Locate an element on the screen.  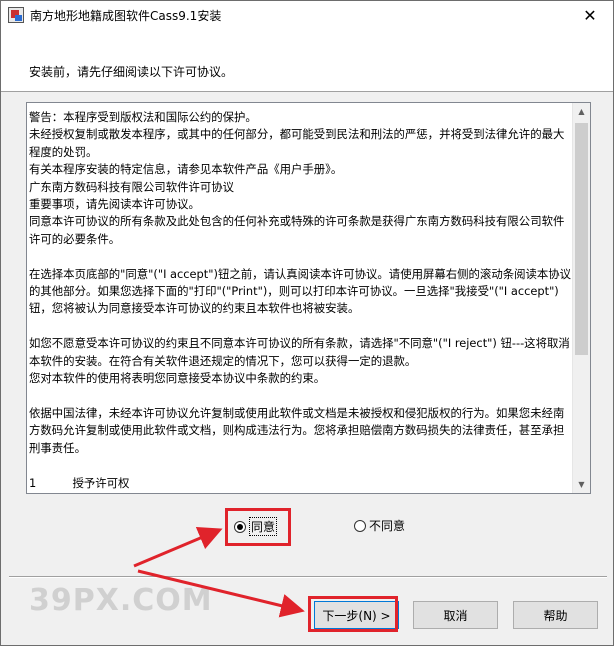
arrow-to-next is located at coordinates (221, 593).